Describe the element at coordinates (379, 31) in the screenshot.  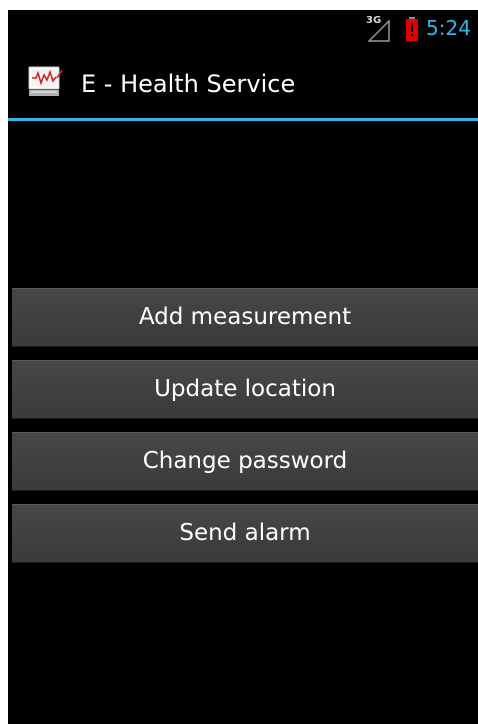
I see `signal-strength-icon` at that location.